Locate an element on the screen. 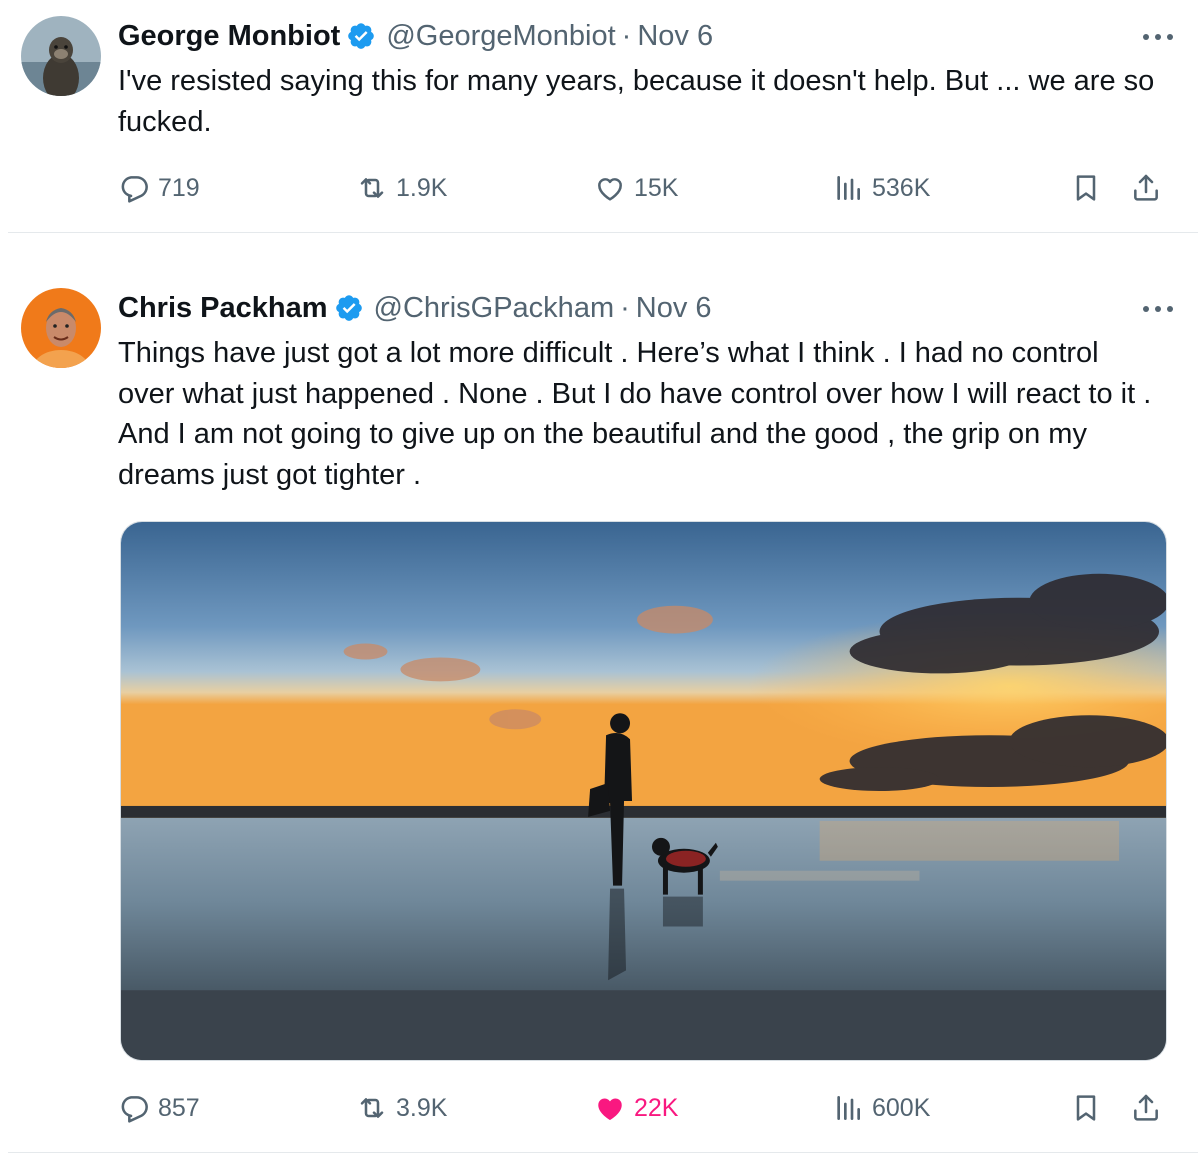 This screenshot has height=1155, width=1200. tweet-header: Chris Packham @ChrisGPackham · Nov 6 is located at coordinates (629, 308).